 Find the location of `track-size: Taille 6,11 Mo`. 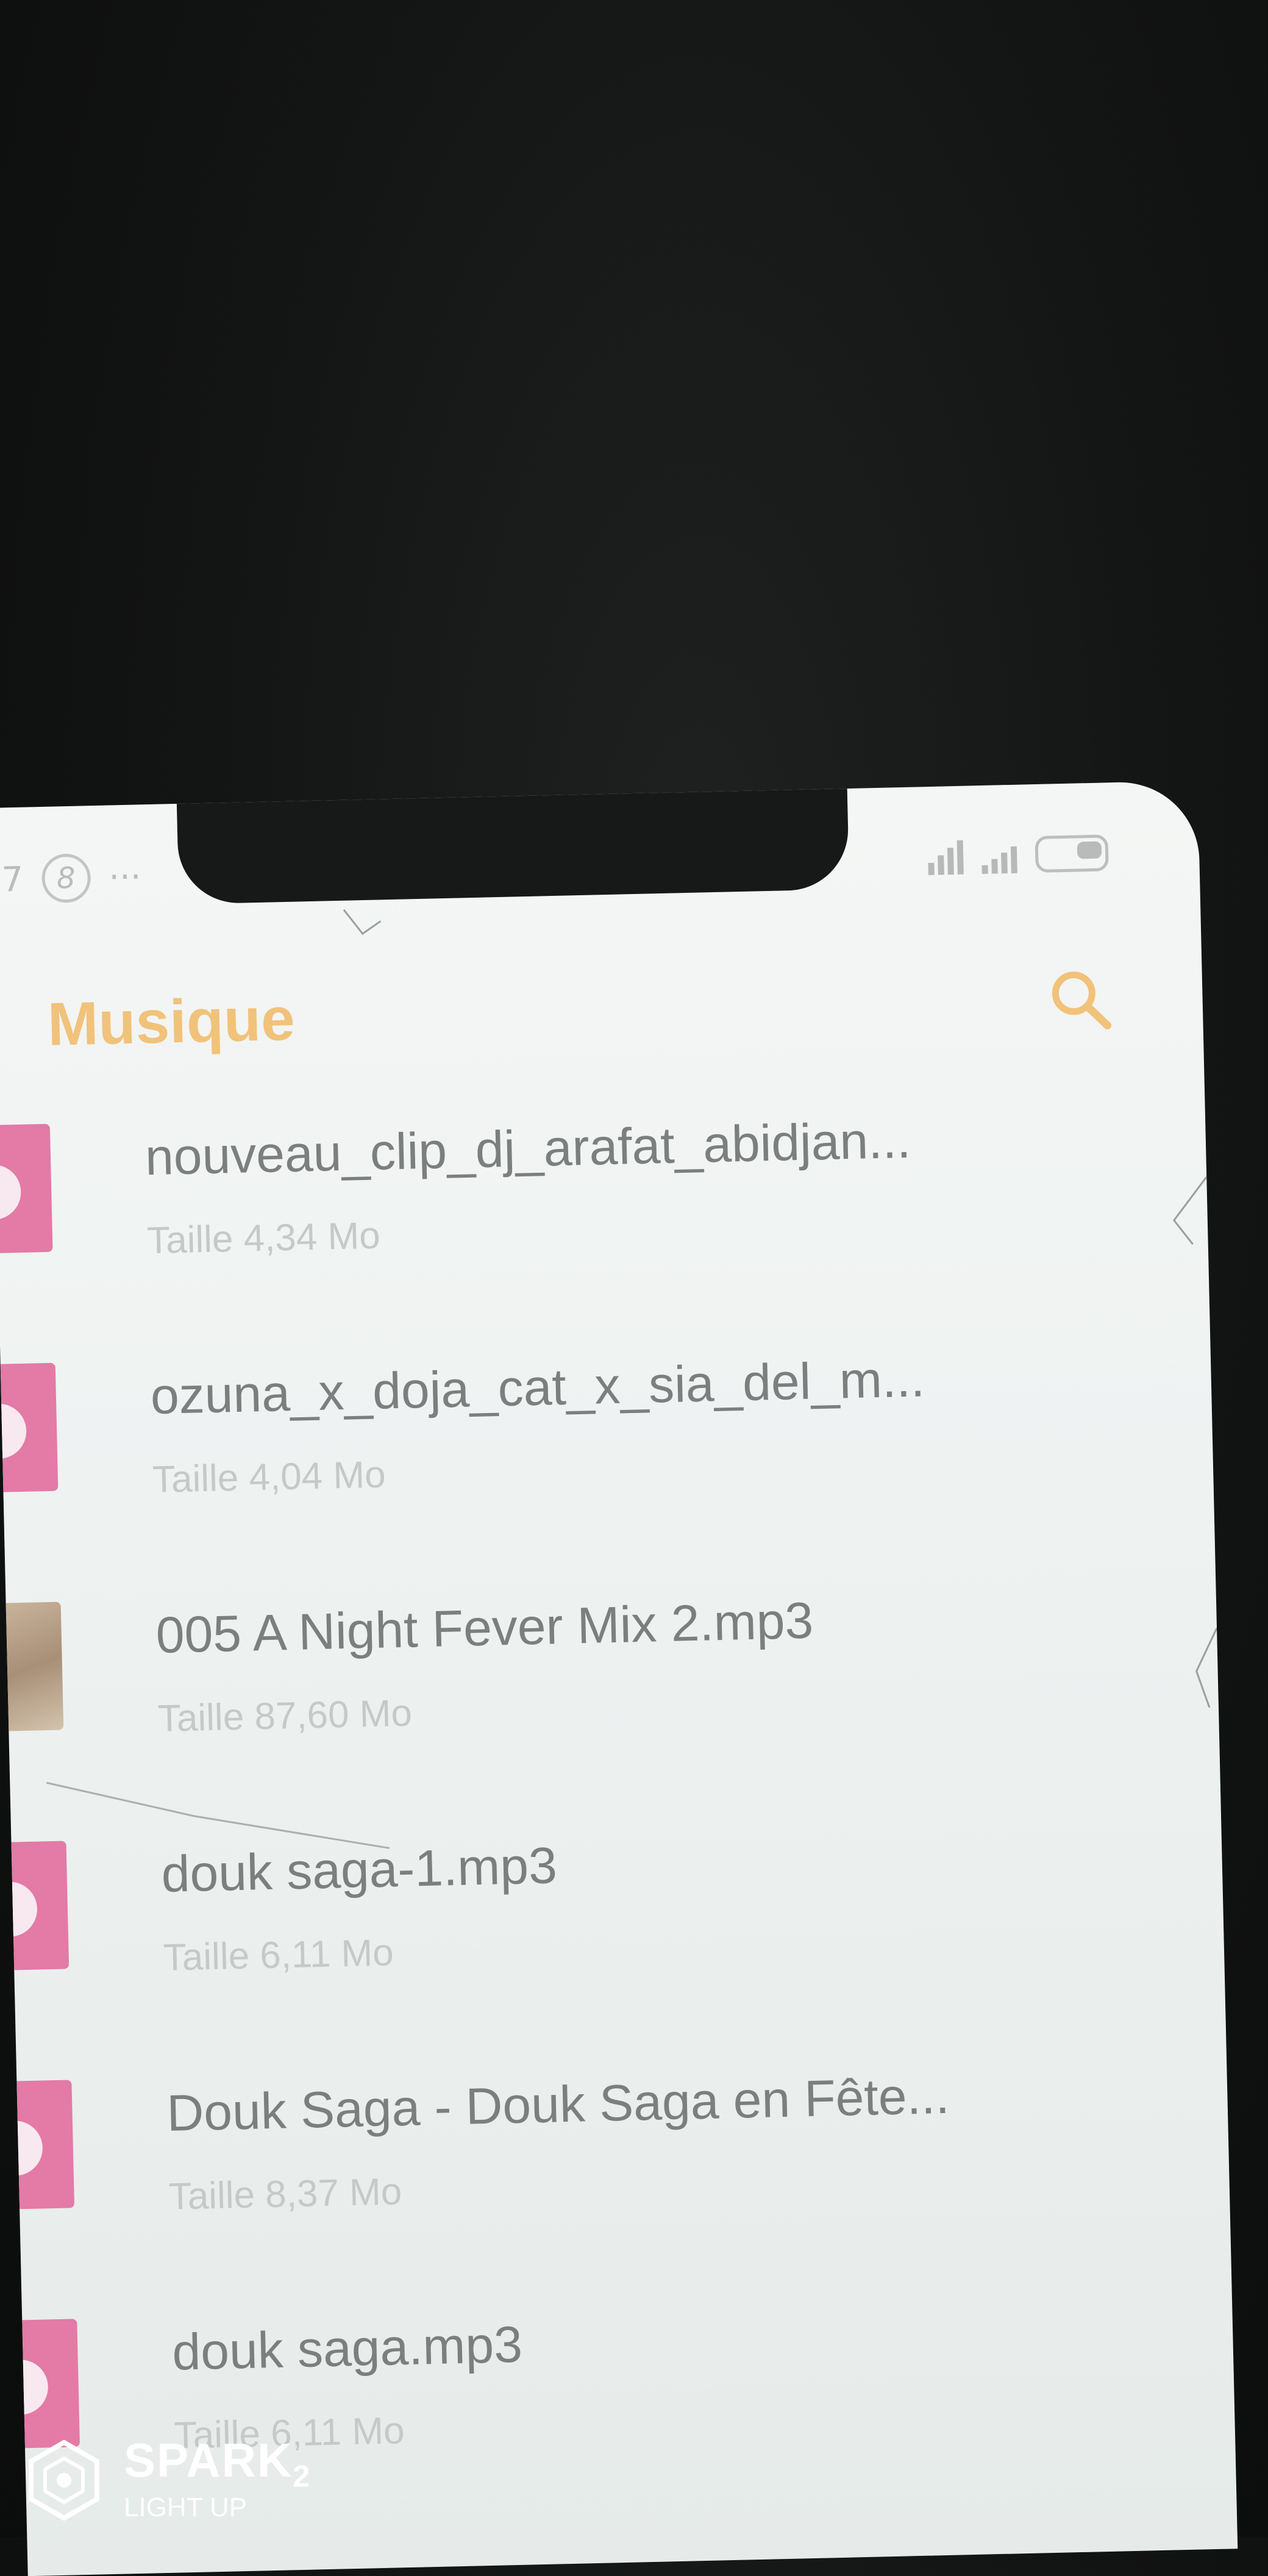

track-size: Taille 6,11 Mo is located at coordinates (279, 1955).